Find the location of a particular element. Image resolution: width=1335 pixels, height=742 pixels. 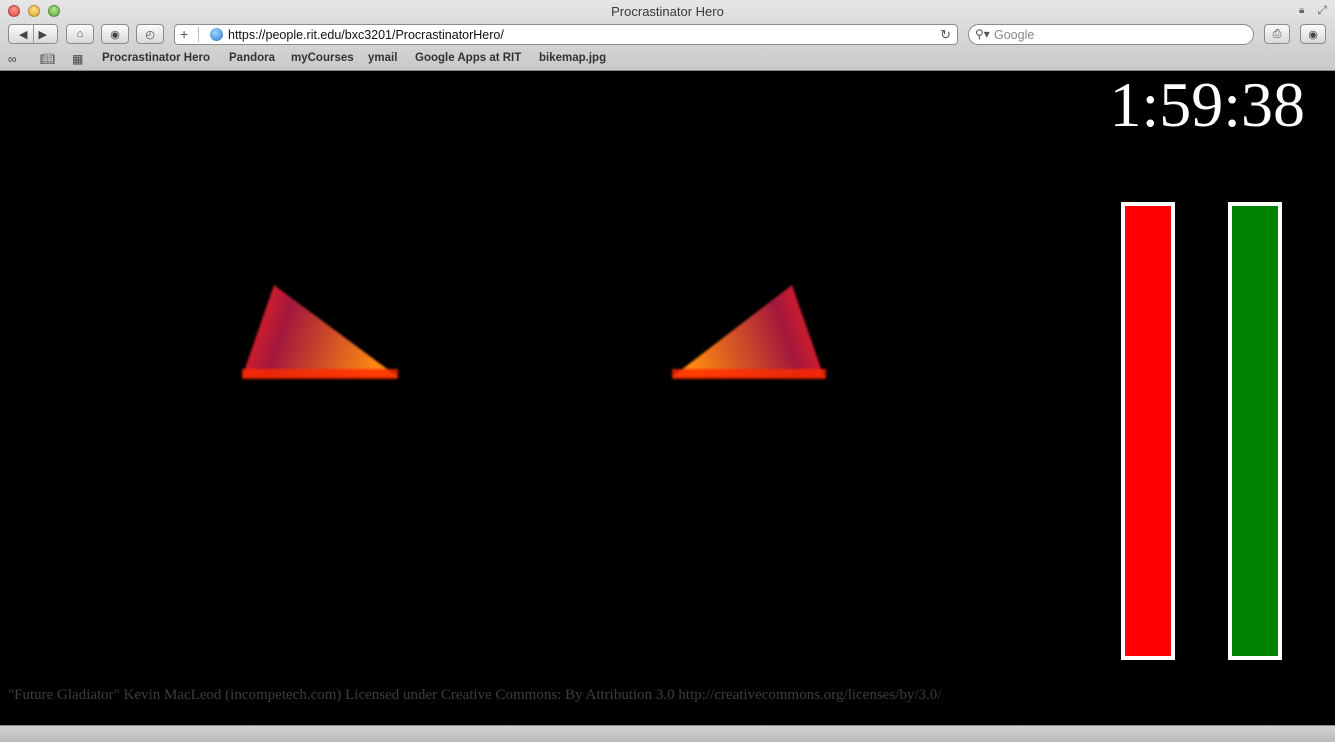

history-button: ◴ is located at coordinates (150, 34).